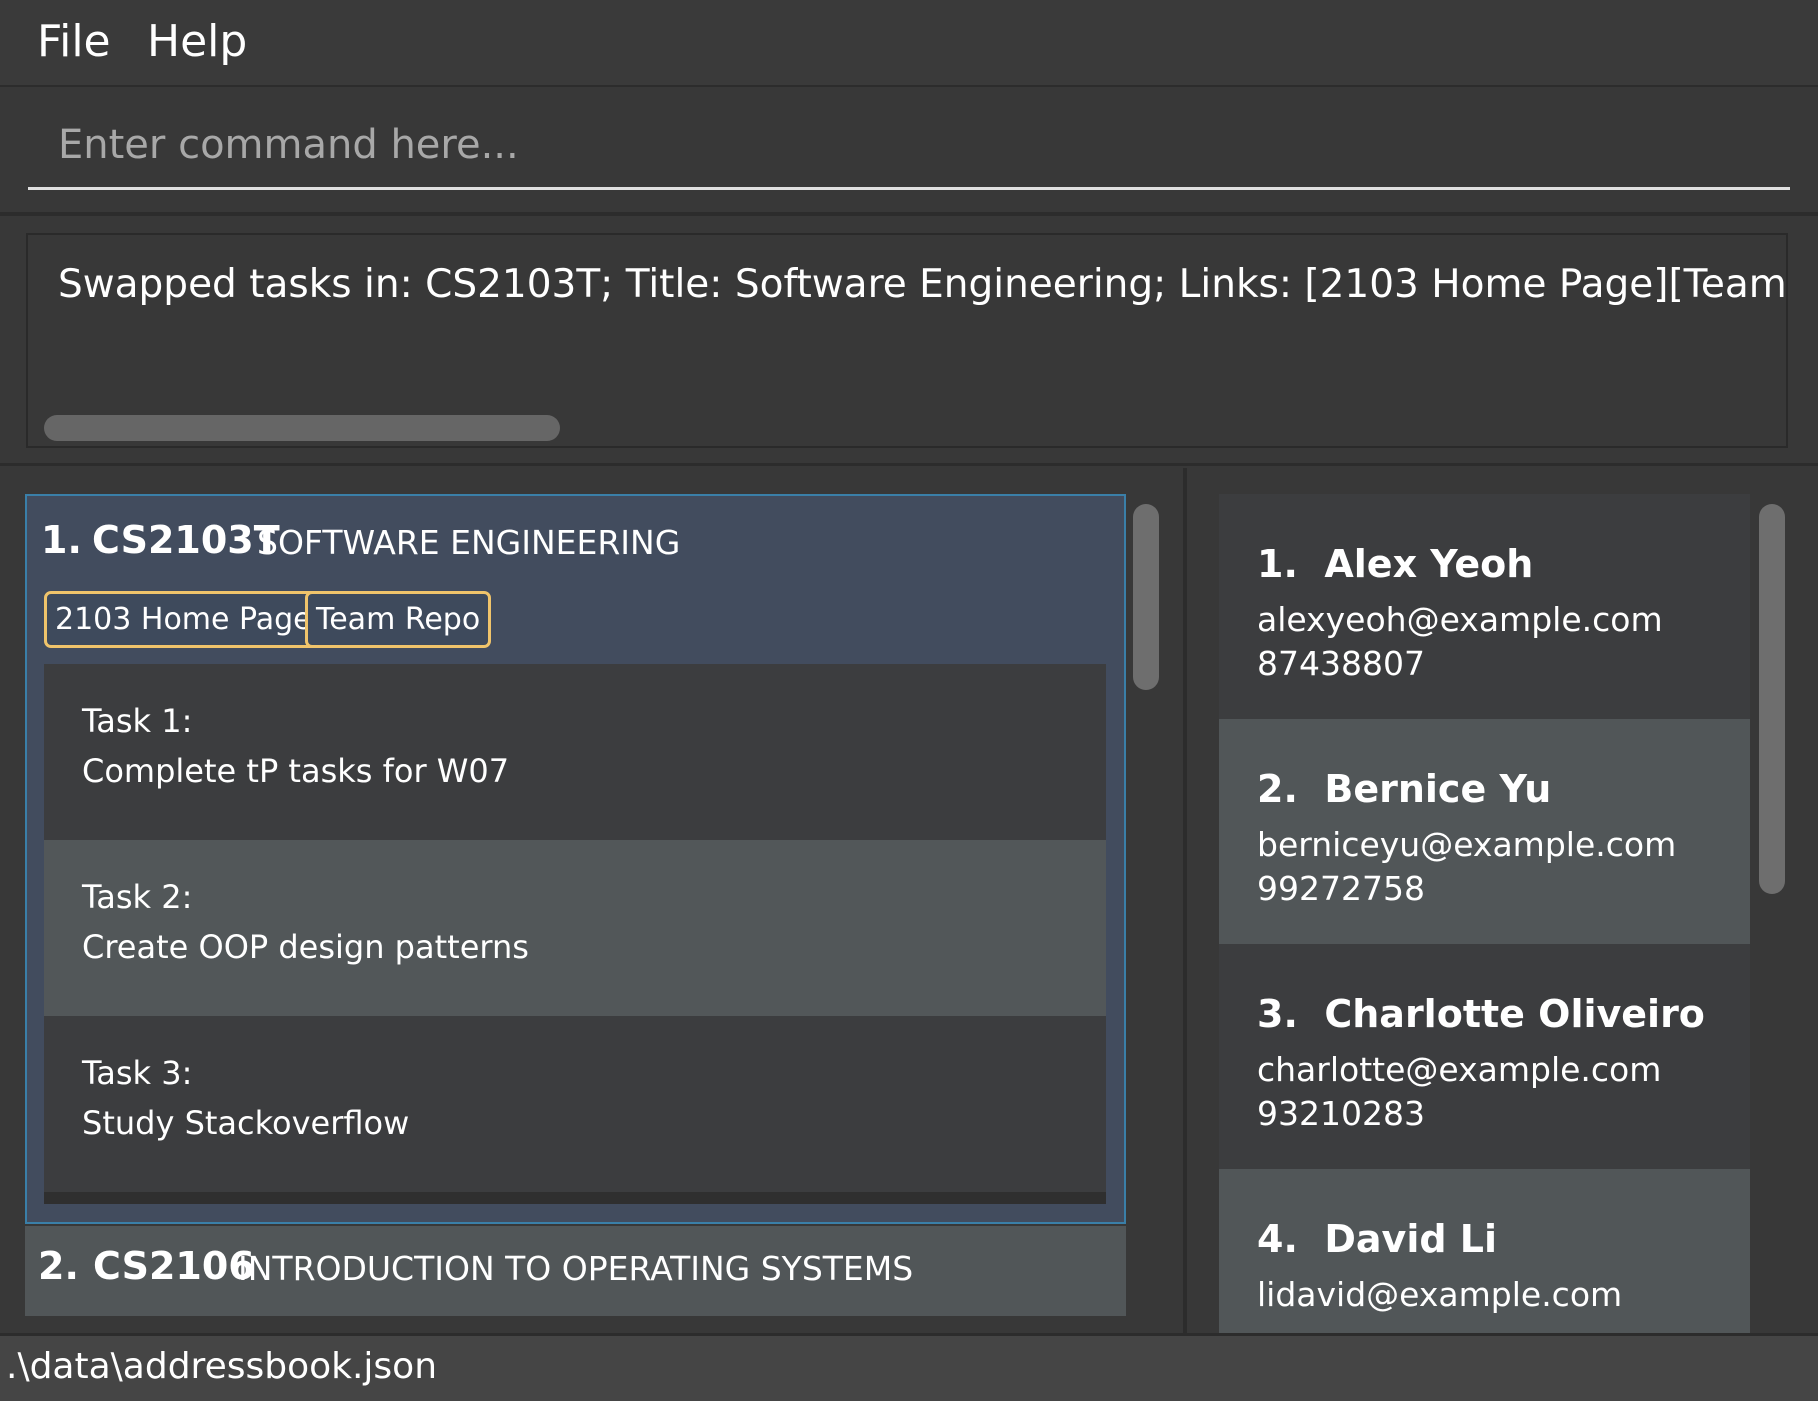  I want to click on module-title: SOFTWARE ENGINEERING, so click(469, 542).